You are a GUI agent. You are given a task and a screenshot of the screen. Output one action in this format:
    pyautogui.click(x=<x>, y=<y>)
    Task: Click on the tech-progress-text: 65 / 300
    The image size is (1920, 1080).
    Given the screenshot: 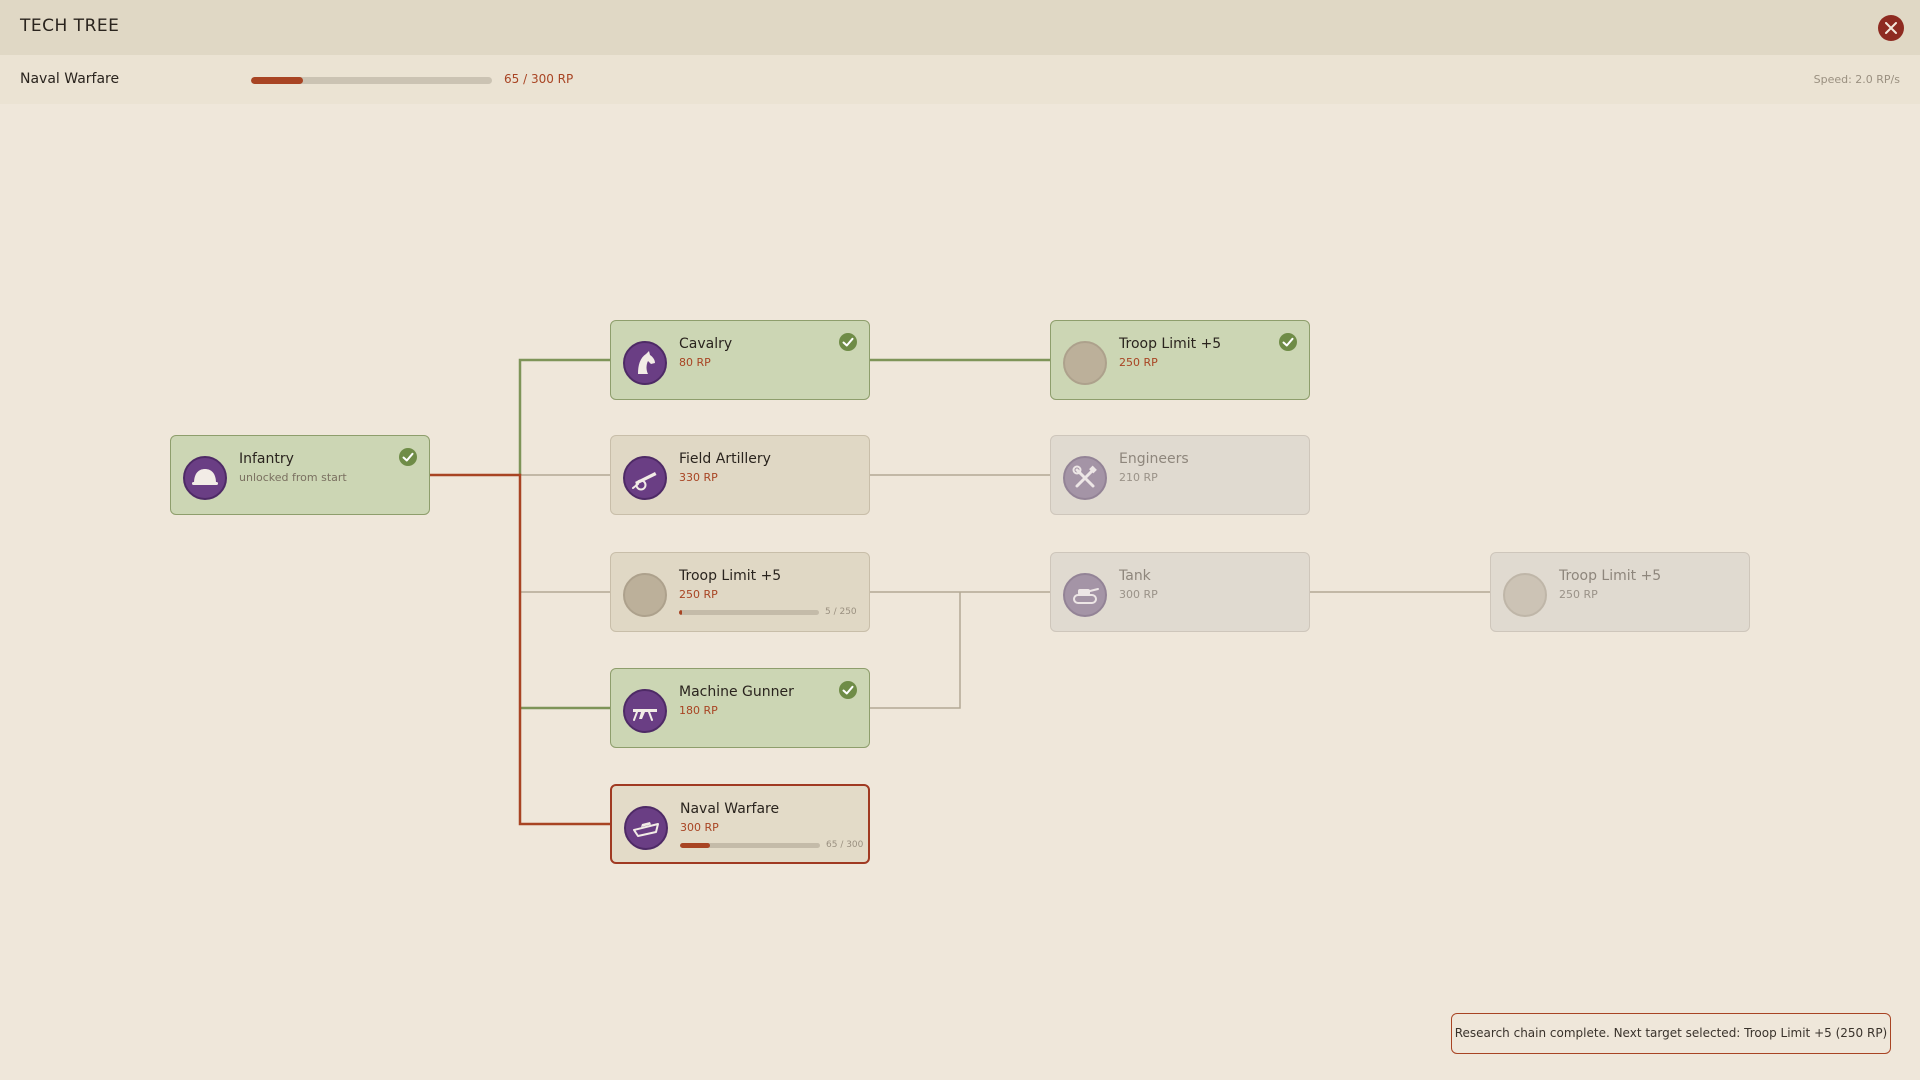 What is the action you would take?
    pyautogui.click(x=845, y=845)
    